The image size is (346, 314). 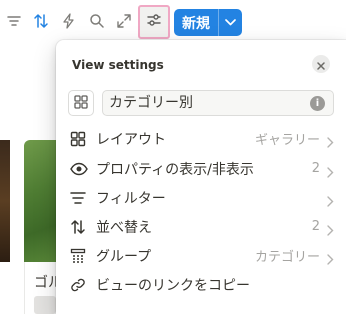 What do you see at coordinates (83, 139) in the screenshot?
I see `layout-icon` at bounding box center [83, 139].